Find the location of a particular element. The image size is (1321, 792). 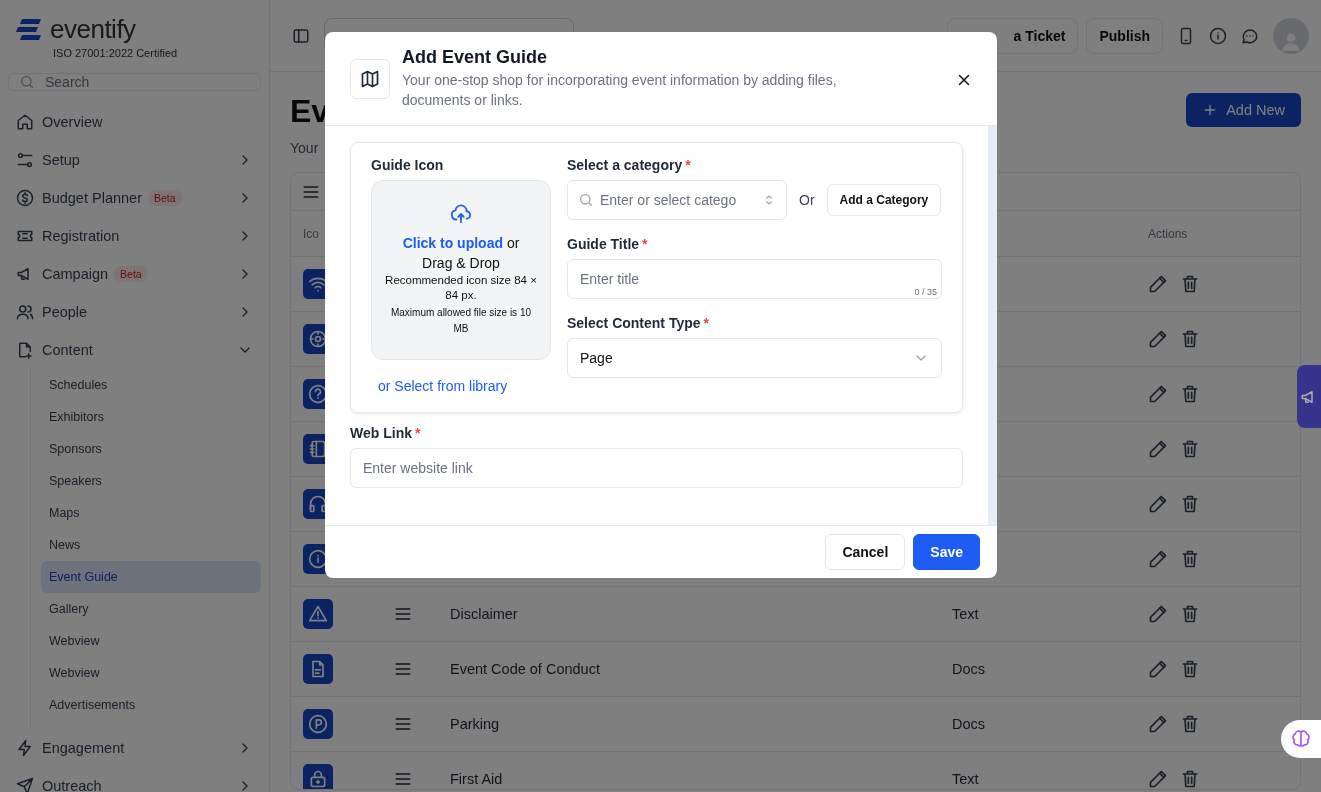

category-field: Enter or select catego is located at coordinates (677, 200).